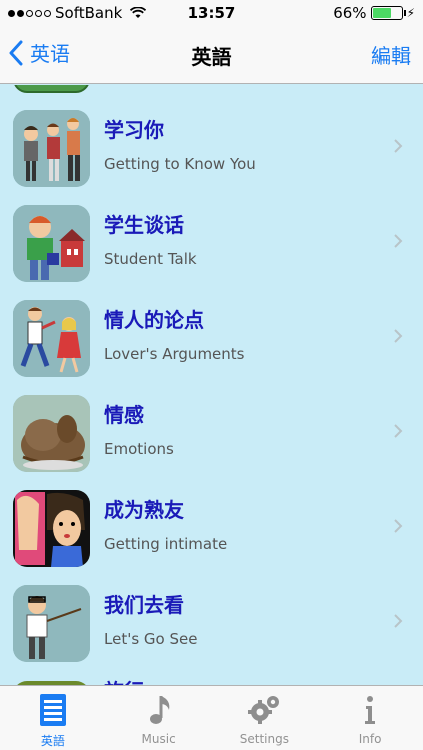 The image size is (423, 750). Describe the element at coordinates (211, 14) in the screenshot. I see `status-bar: SoftBank 13:57 66% ⚡` at that location.